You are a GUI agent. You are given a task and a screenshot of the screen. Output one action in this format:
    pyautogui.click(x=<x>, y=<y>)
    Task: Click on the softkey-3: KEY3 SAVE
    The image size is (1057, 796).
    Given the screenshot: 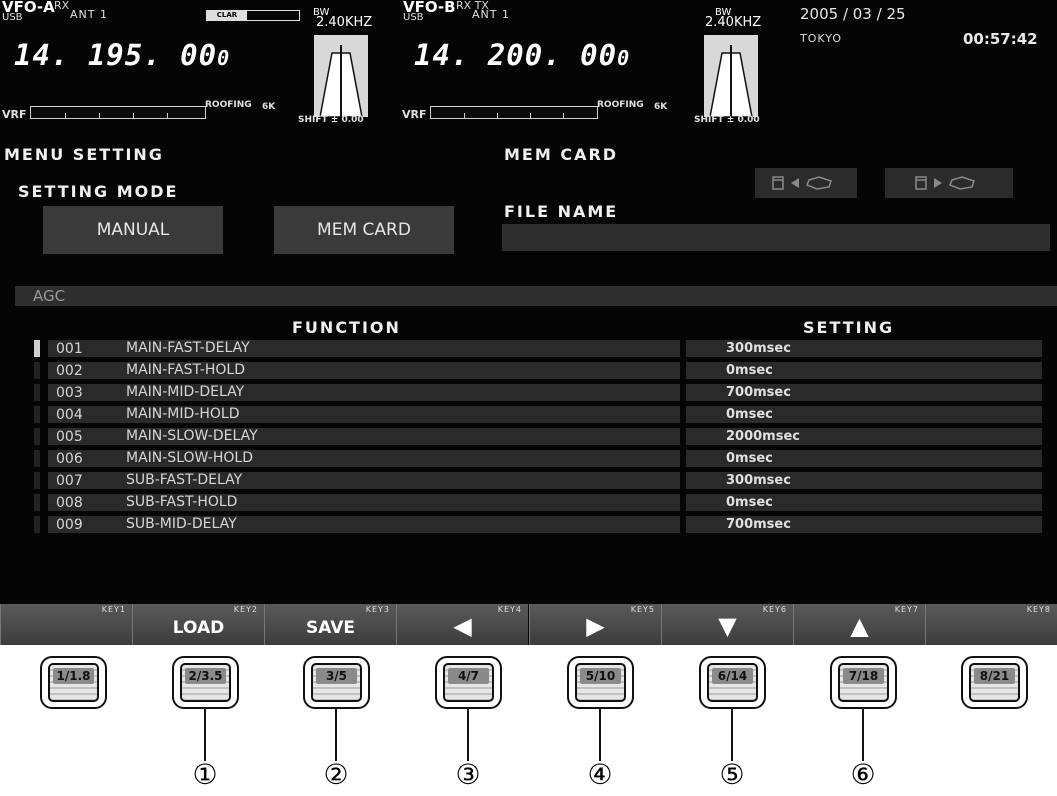 What is the action you would take?
    pyautogui.click(x=330, y=624)
    